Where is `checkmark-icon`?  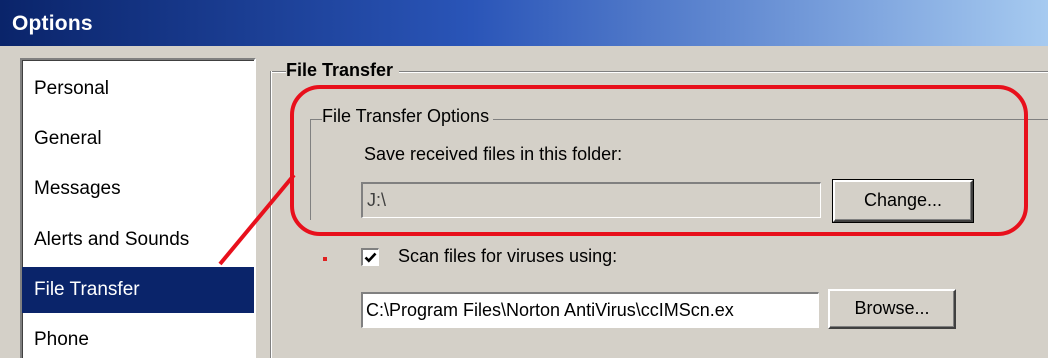
checkmark-icon is located at coordinates (370, 257).